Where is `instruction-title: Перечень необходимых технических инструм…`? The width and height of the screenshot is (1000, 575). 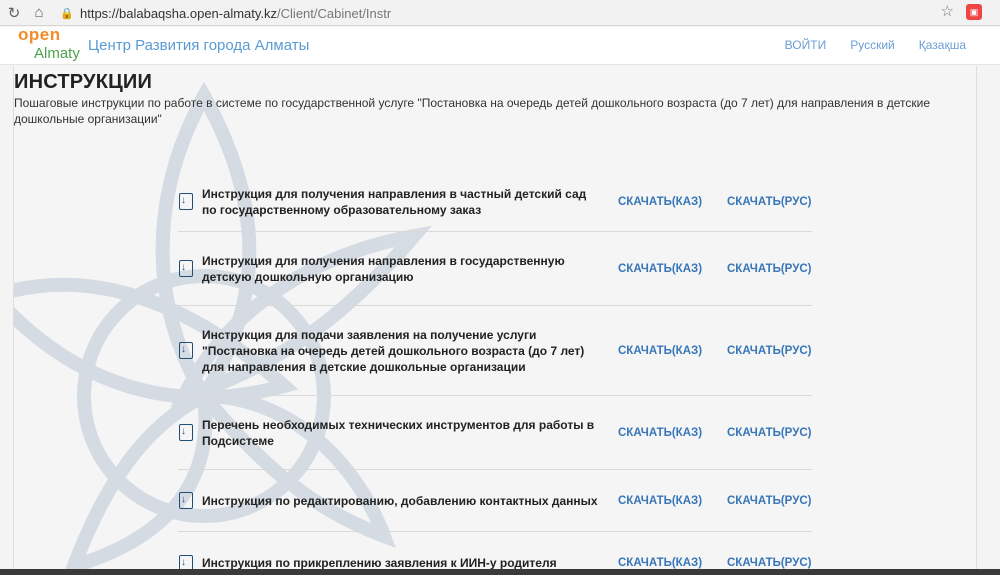 instruction-title: Перечень необходимых технических инструм… is located at coordinates (398, 432).